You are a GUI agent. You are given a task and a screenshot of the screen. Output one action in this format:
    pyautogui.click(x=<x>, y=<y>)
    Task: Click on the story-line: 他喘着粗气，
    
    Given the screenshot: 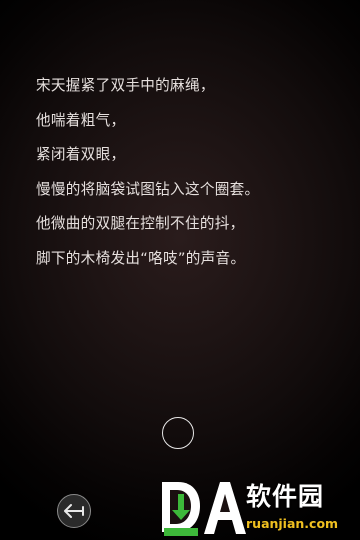 What is the action you would take?
    pyautogui.click(x=81, y=120)
    